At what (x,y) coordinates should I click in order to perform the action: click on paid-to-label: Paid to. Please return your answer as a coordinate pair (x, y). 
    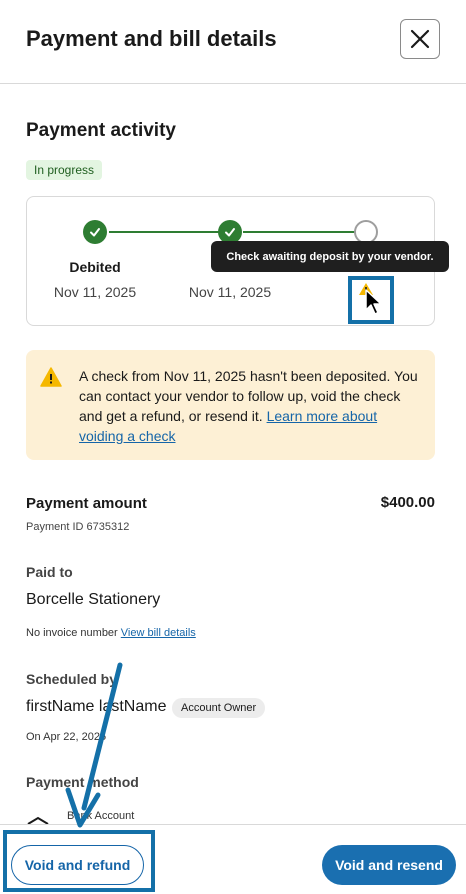
    Looking at the image, I should click on (49, 572).